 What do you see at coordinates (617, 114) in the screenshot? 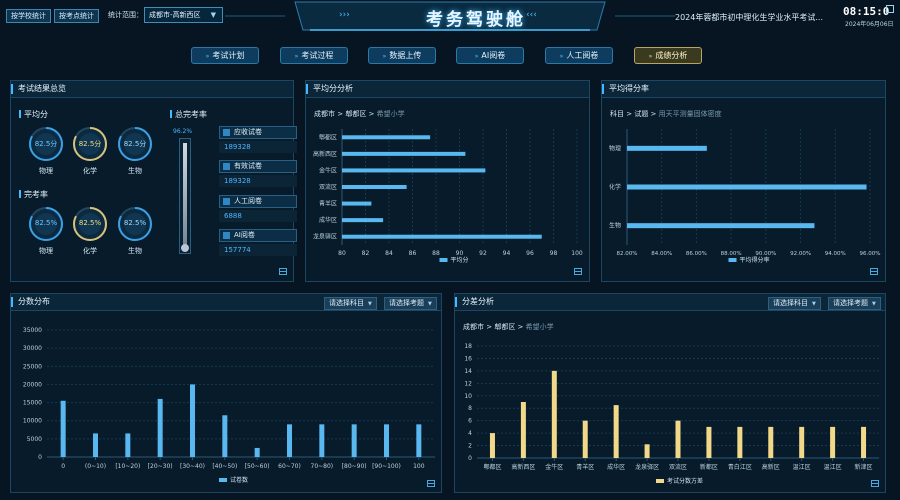
I see `breadcrumb-item: 科目` at bounding box center [617, 114].